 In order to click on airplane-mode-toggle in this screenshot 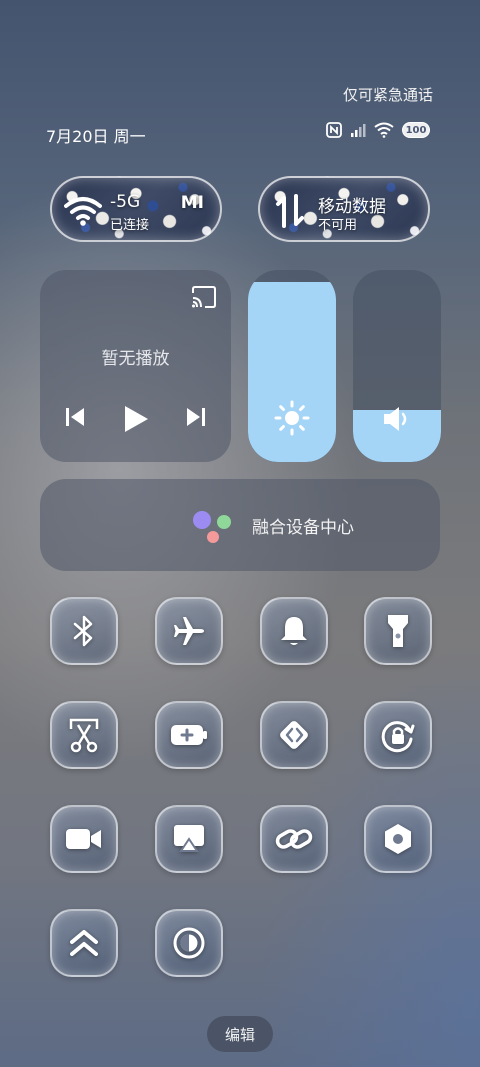, I will do `click(189, 631)`.